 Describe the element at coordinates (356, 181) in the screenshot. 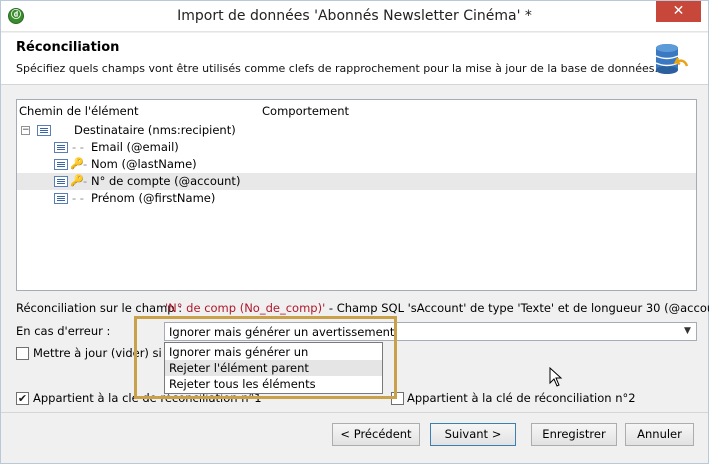

I see `tree-row-account: 🔑 - N° de compte (@account)` at that location.